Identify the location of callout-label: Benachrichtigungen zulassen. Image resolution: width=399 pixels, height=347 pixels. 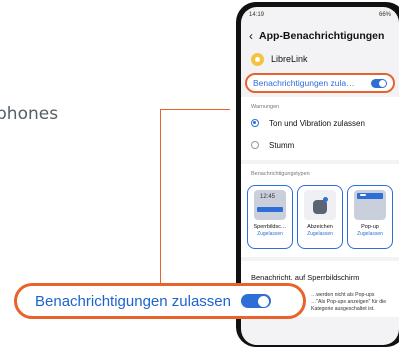
(133, 301).